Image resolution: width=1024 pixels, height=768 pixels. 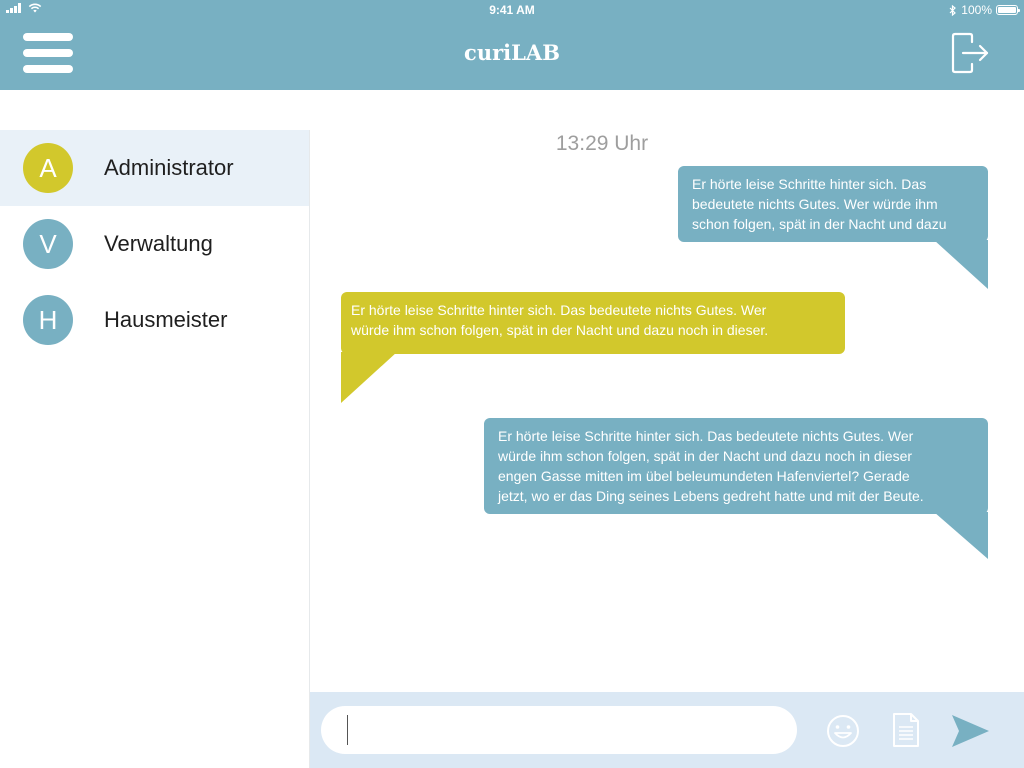 I want to click on document-icon, so click(x=906, y=730).